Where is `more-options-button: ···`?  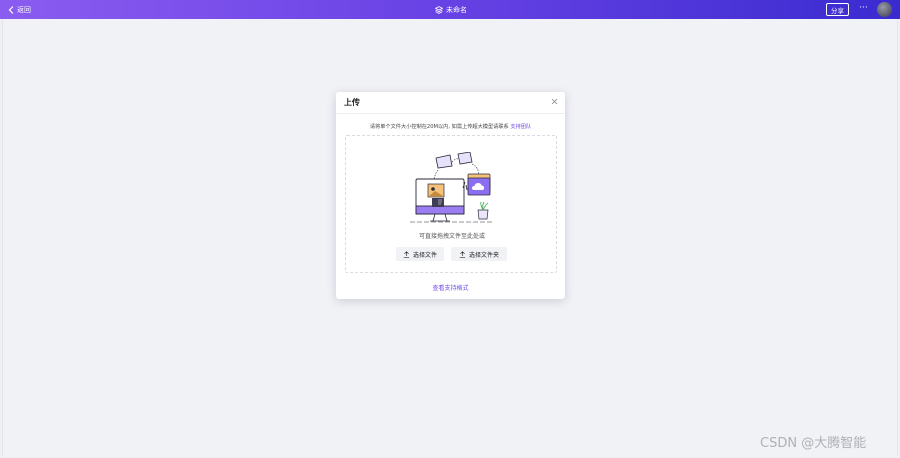 more-options-button: ··· is located at coordinates (863, 9).